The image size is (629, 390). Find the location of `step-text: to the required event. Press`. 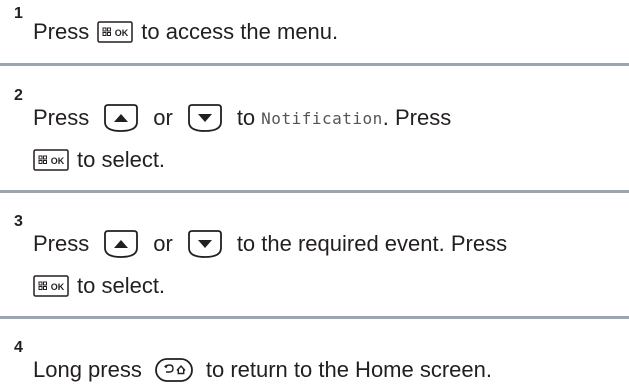

step-text: to the required event. Press is located at coordinates (372, 243).